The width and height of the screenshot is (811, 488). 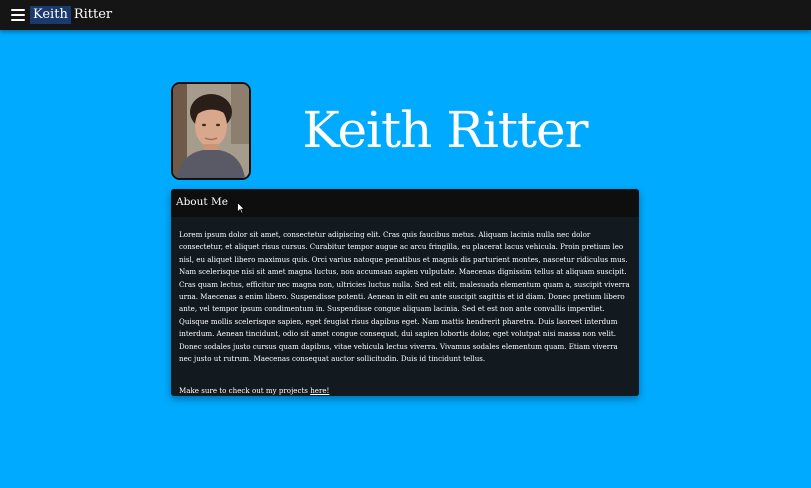 I want to click on profile-photo-icon, so click(x=211, y=131).